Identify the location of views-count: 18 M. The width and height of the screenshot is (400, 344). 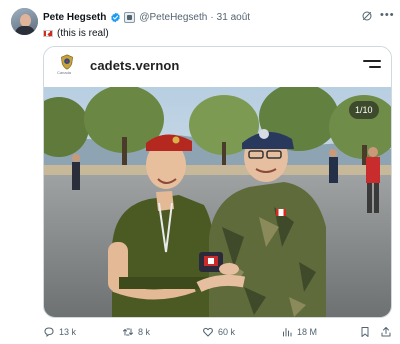
(307, 332).